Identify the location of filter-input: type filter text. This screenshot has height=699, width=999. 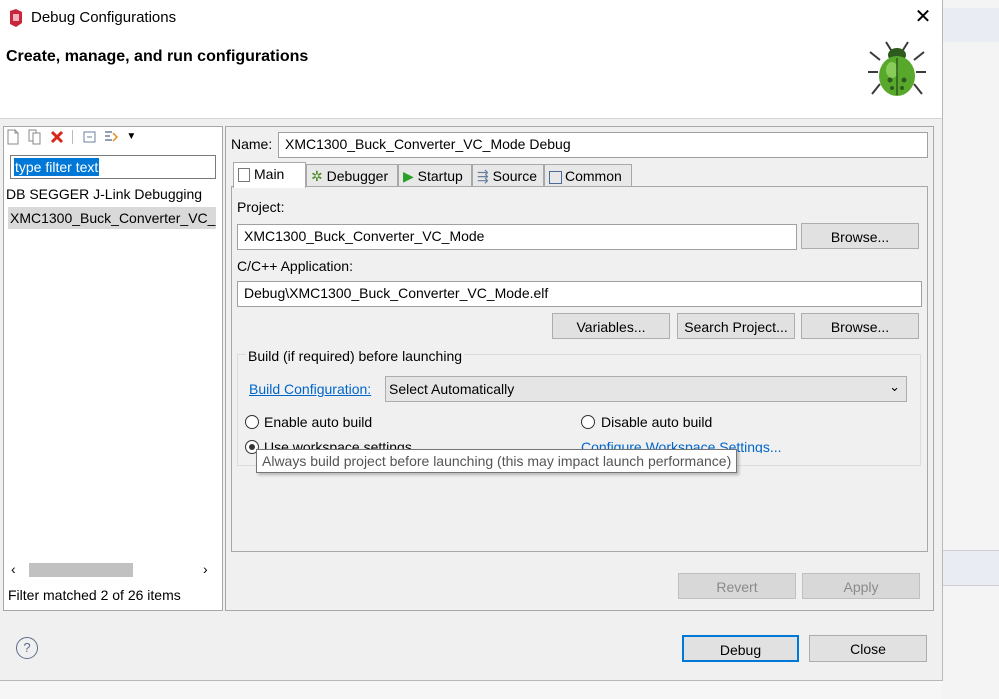
(113, 167).